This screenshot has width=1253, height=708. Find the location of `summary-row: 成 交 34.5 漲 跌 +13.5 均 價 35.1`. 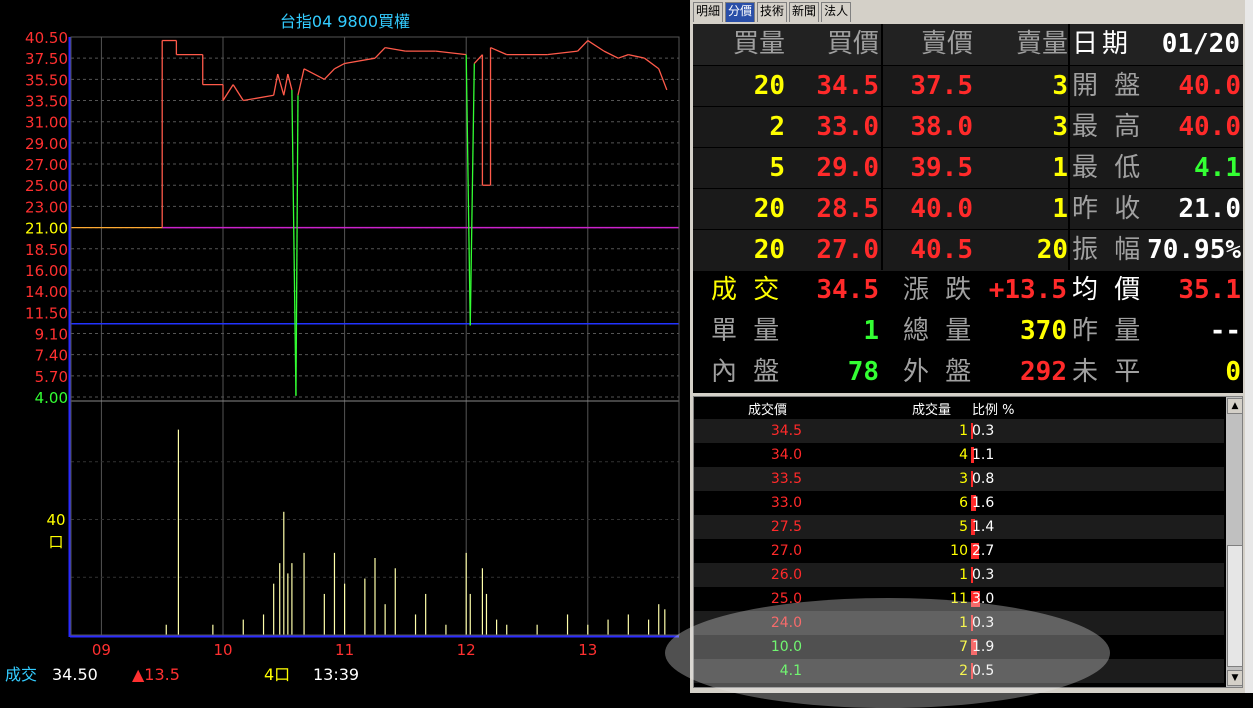

summary-row: 成 交 34.5 漲 跌 +13.5 均 價 35.1 is located at coordinates (968, 290).